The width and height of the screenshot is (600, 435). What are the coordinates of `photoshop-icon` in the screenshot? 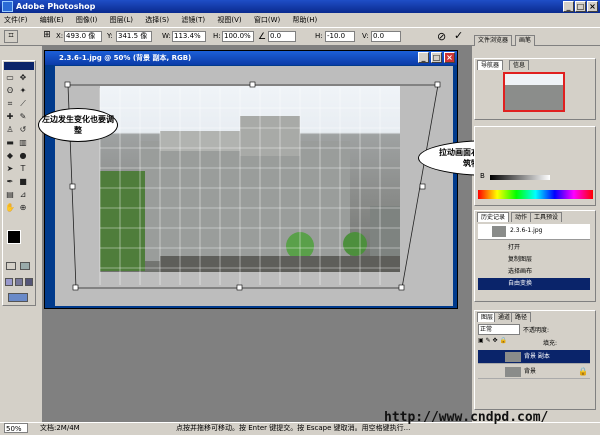 It's located at (7, 6).